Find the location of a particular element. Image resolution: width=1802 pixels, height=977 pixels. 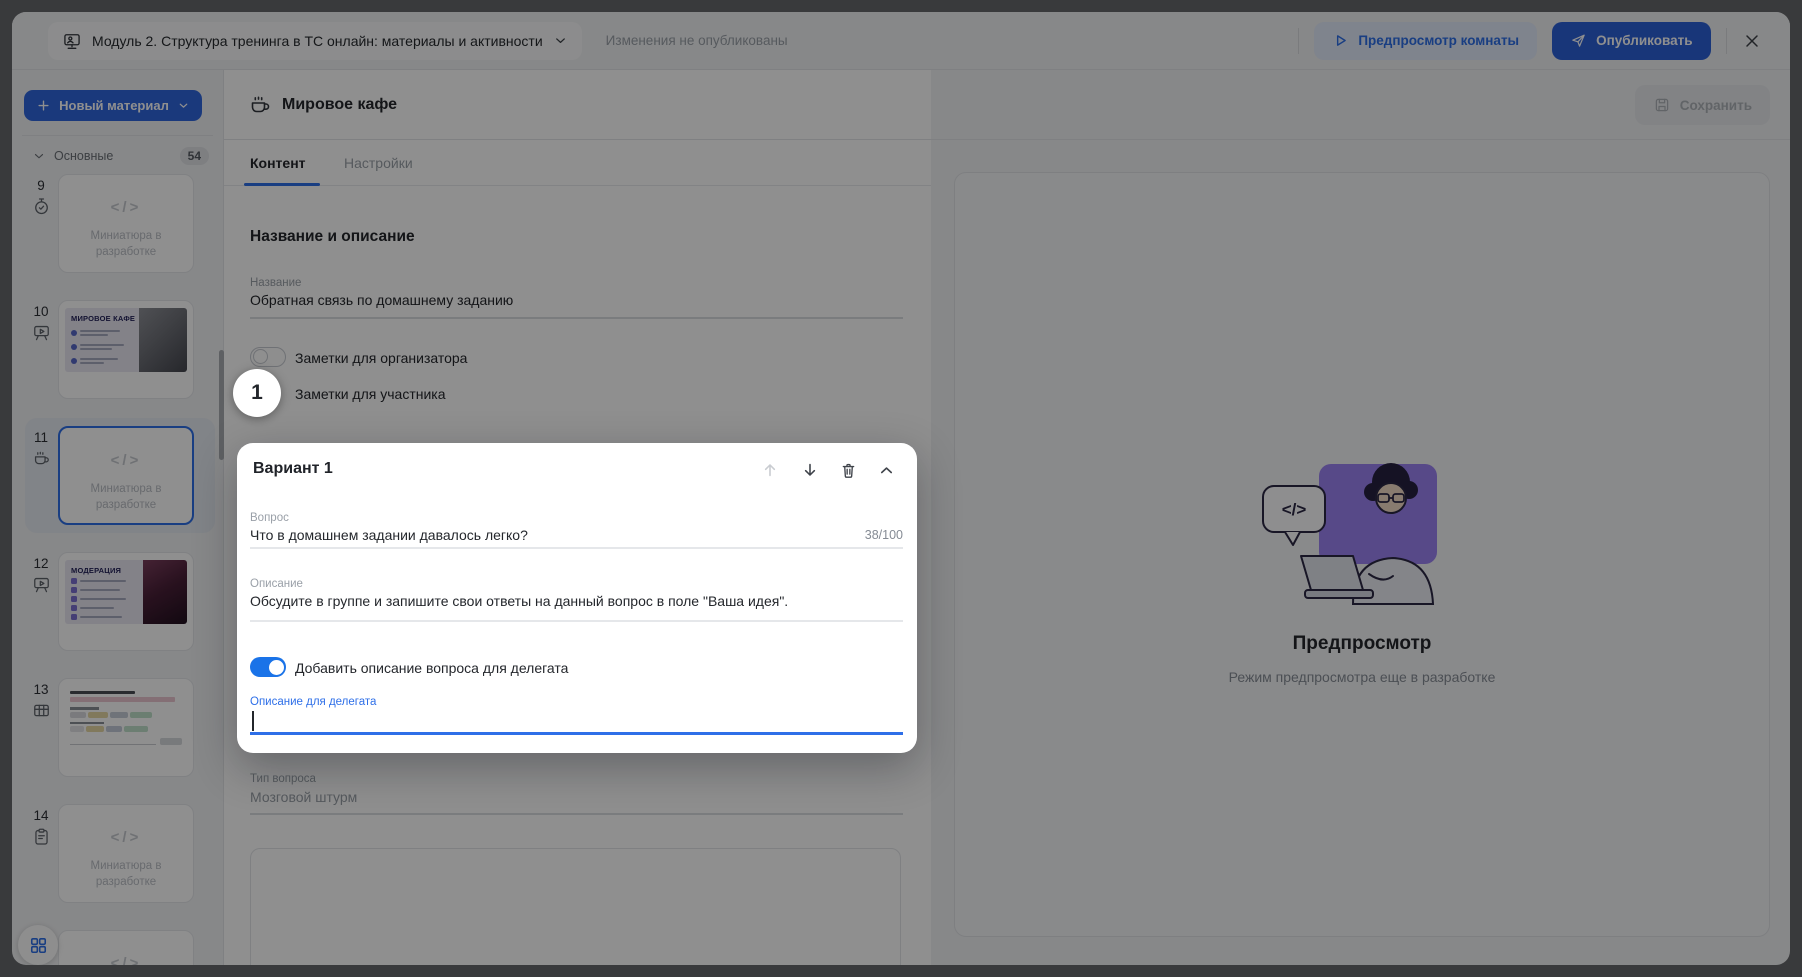

delegate-description-toggle is located at coordinates (268, 667).